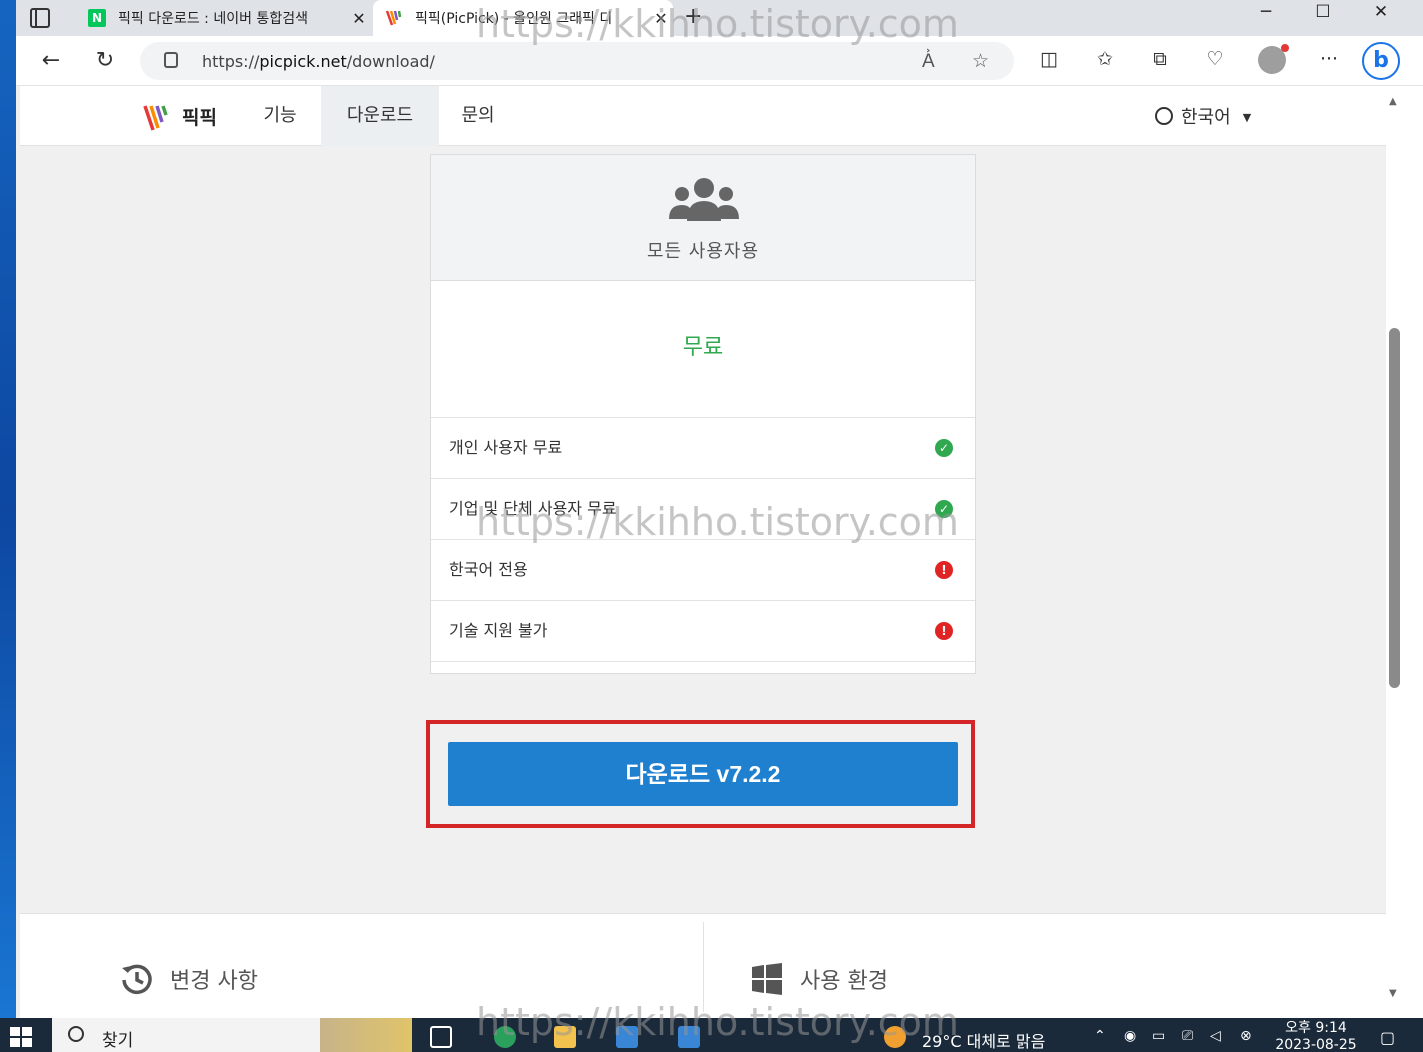 The width and height of the screenshot is (1423, 1052). Describe the element at coordinates (577, 61) in the screenshot. I see `address-bar: https://picpick.net/download/ A͐ ☆` at that location.